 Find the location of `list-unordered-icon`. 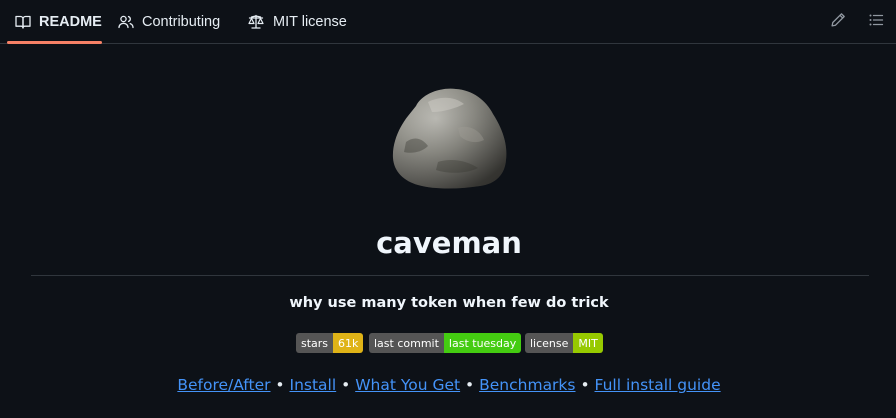

list-unordered-icon is located at coordinates (876, 22).